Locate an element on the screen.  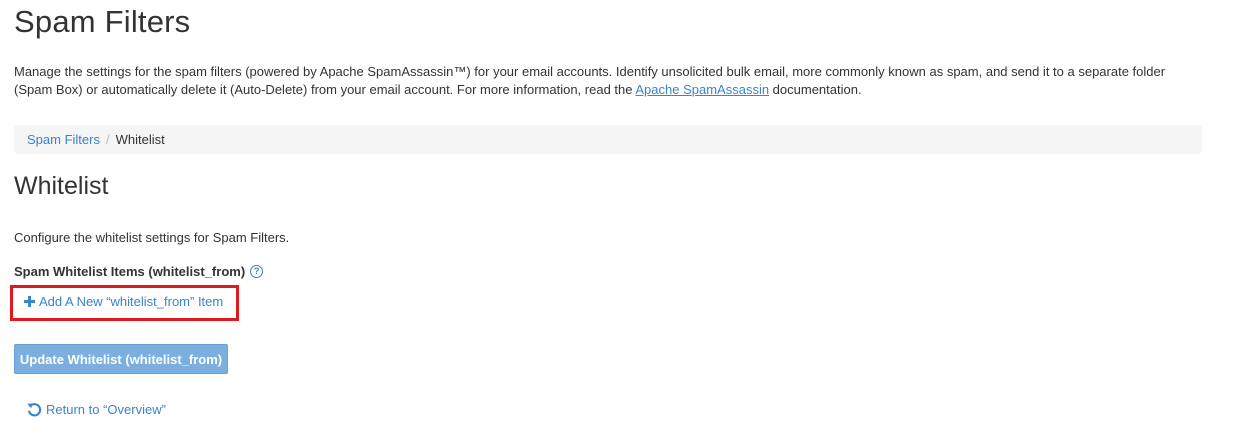
question-circle-icon: ? is located at coordinates (257, 271).